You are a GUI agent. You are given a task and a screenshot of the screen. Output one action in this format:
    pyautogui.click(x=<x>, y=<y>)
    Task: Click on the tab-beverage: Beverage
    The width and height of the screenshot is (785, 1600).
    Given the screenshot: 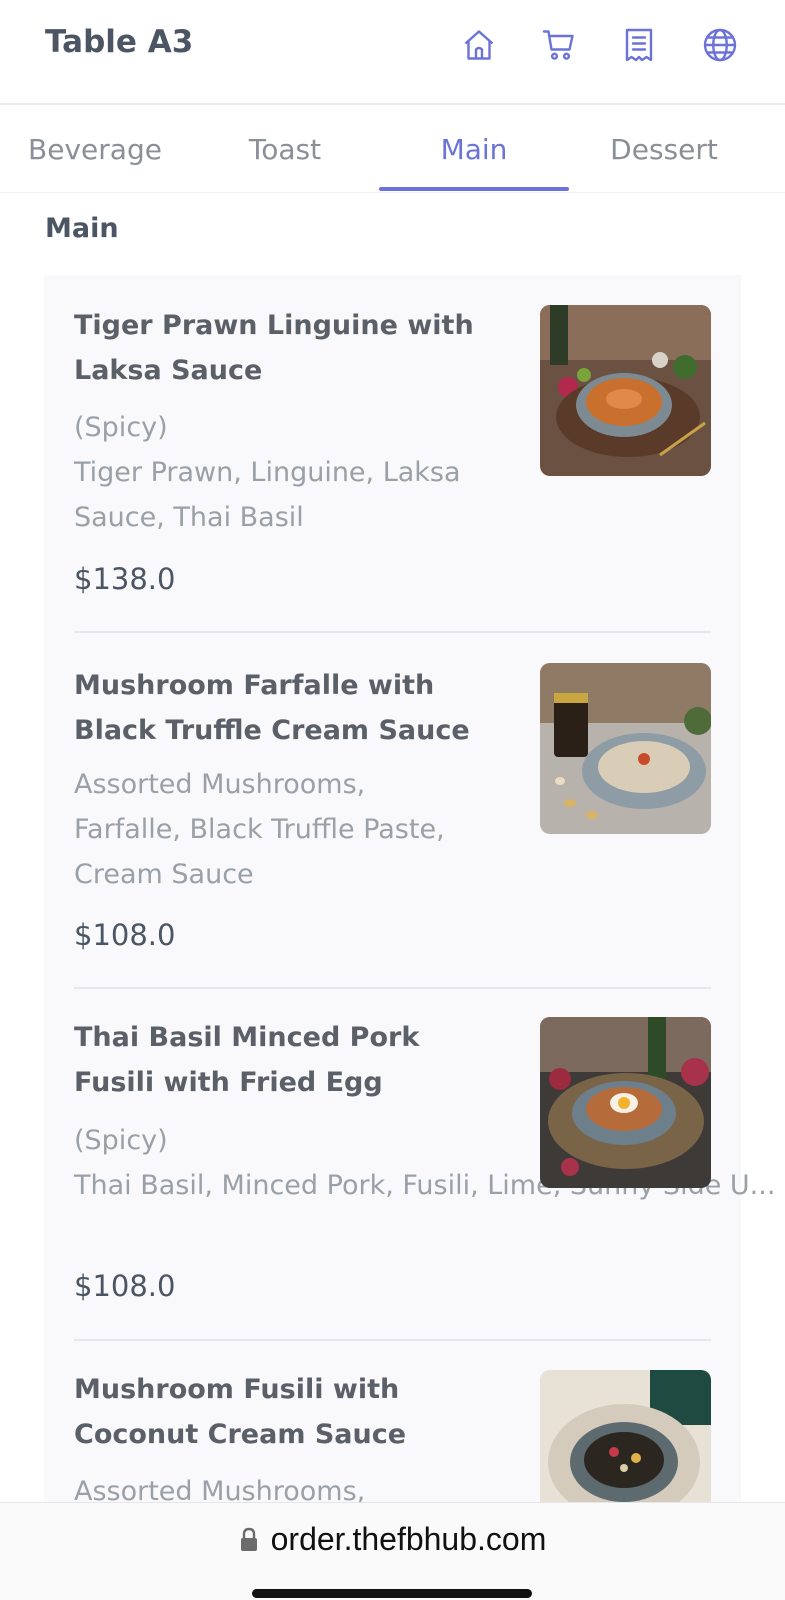 What is the action you would take?
    pyautogui.click(x=95, y=149)
    